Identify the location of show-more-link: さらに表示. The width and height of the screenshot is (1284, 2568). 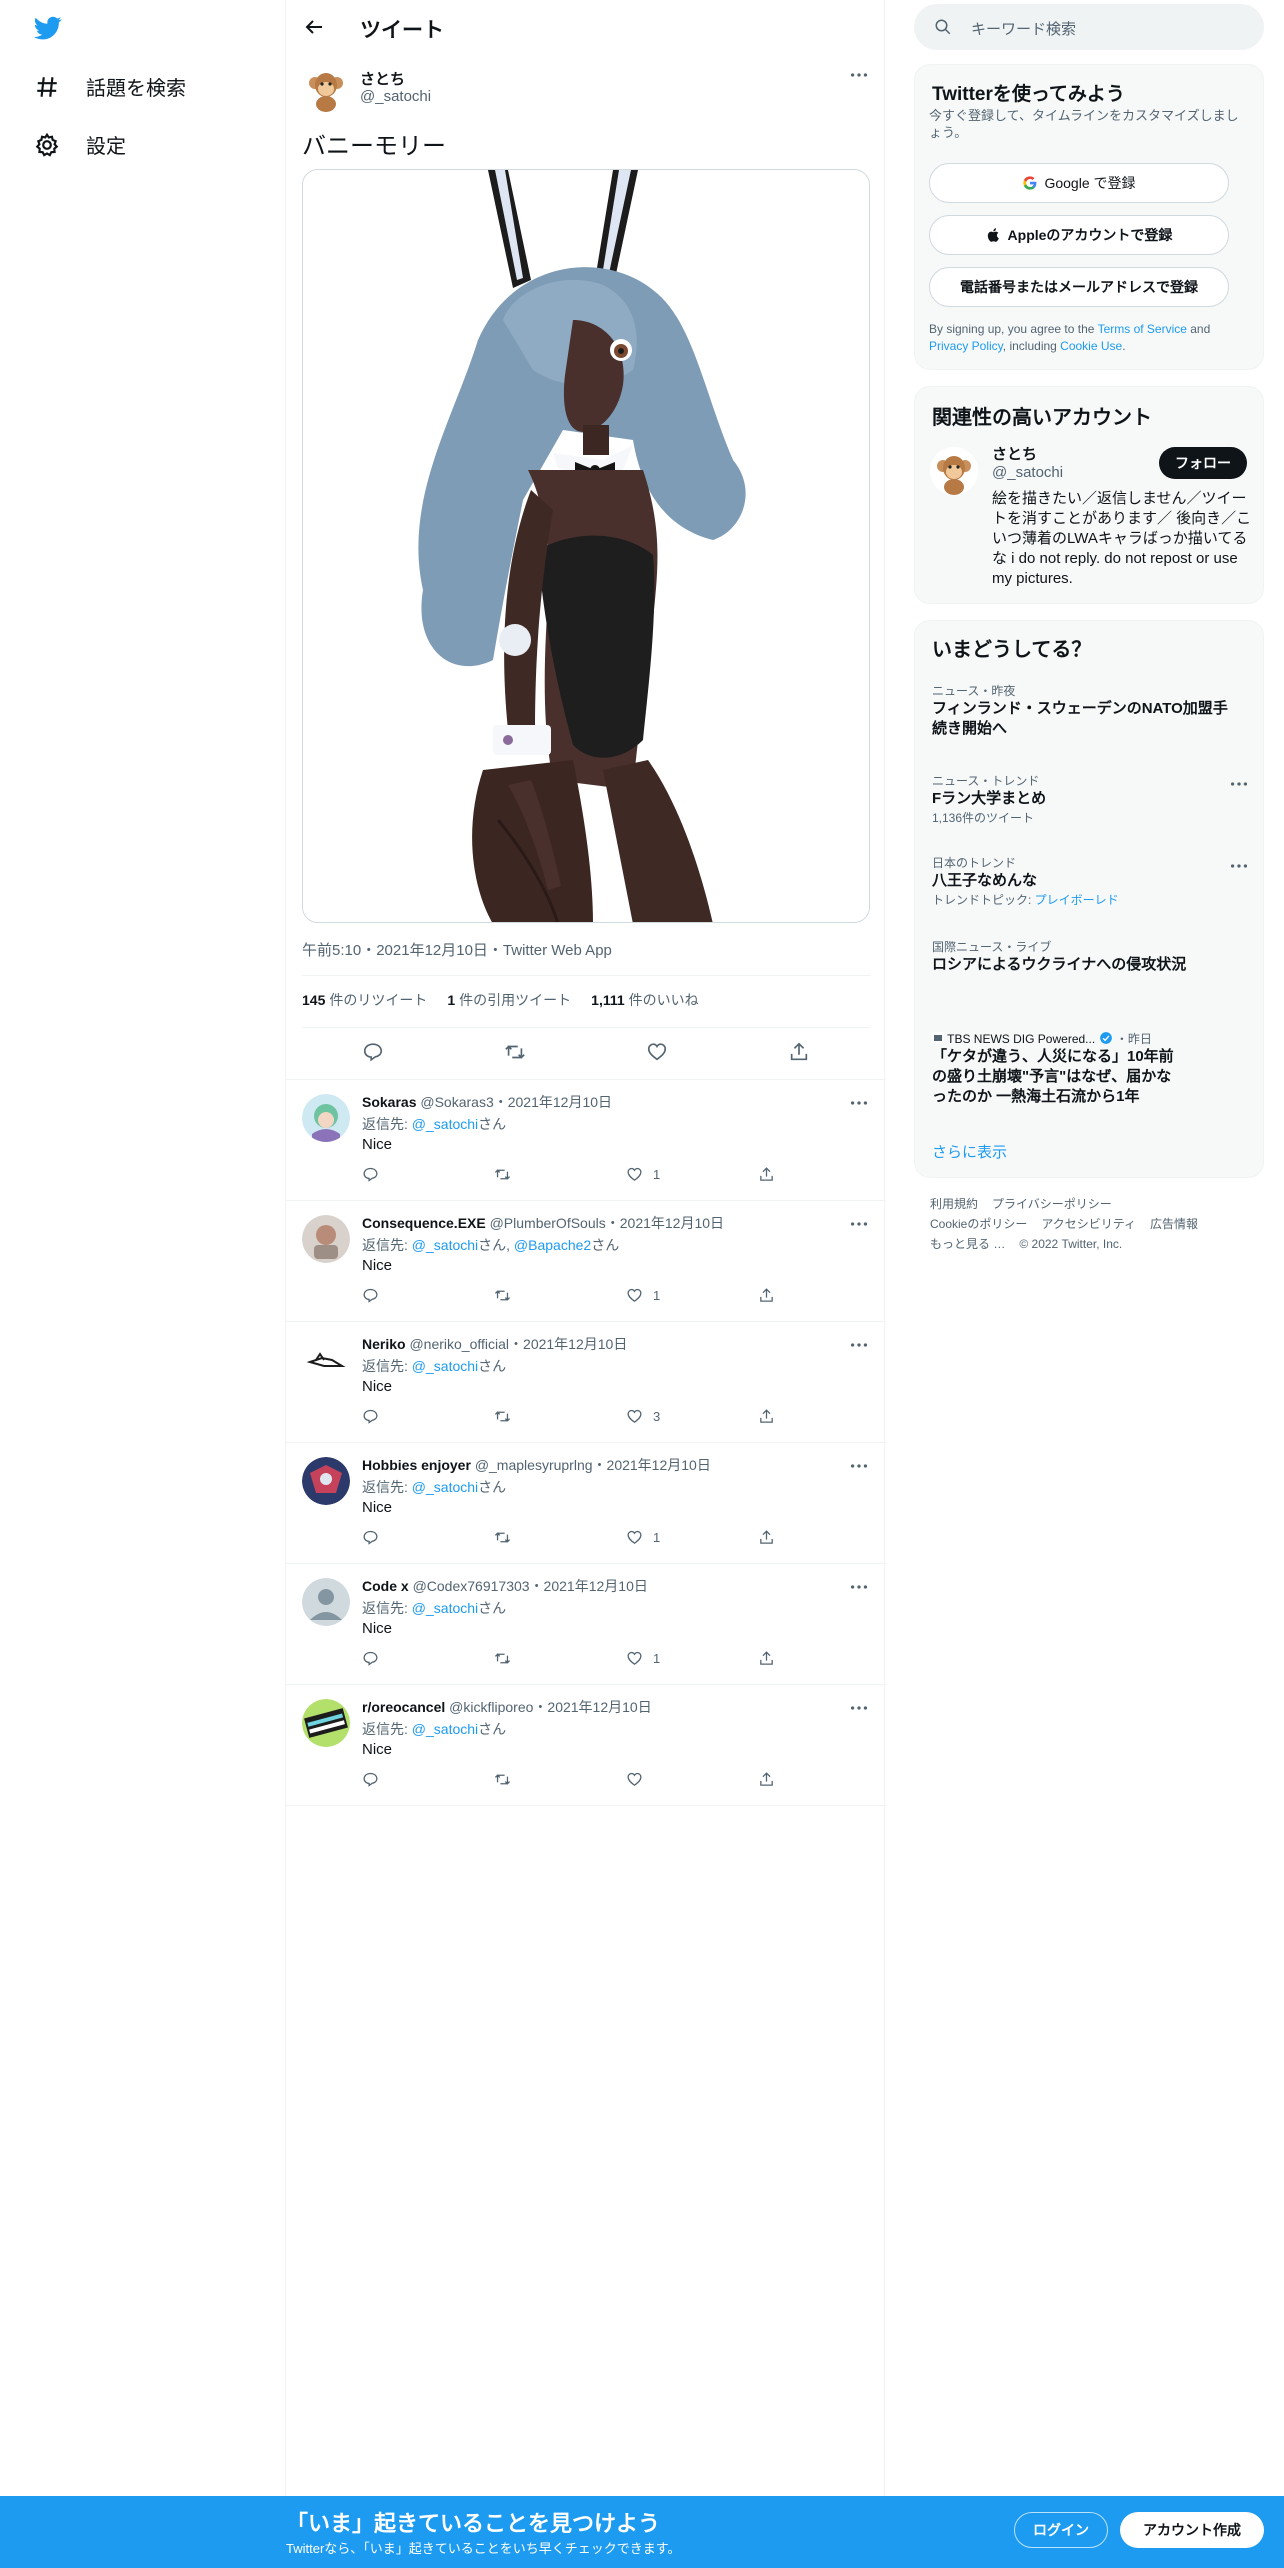
(969, 1151).